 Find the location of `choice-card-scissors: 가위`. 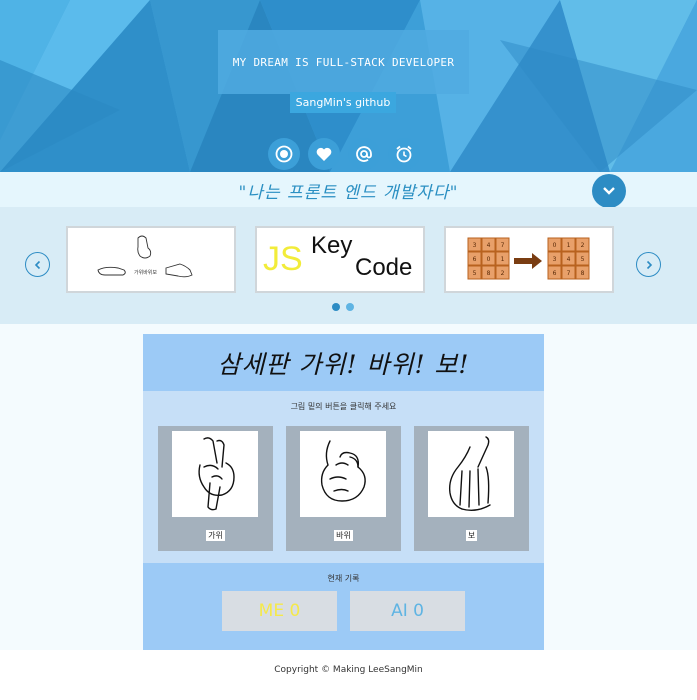

choice-card-scissors: 가위 is located at coordinates (215, 488).